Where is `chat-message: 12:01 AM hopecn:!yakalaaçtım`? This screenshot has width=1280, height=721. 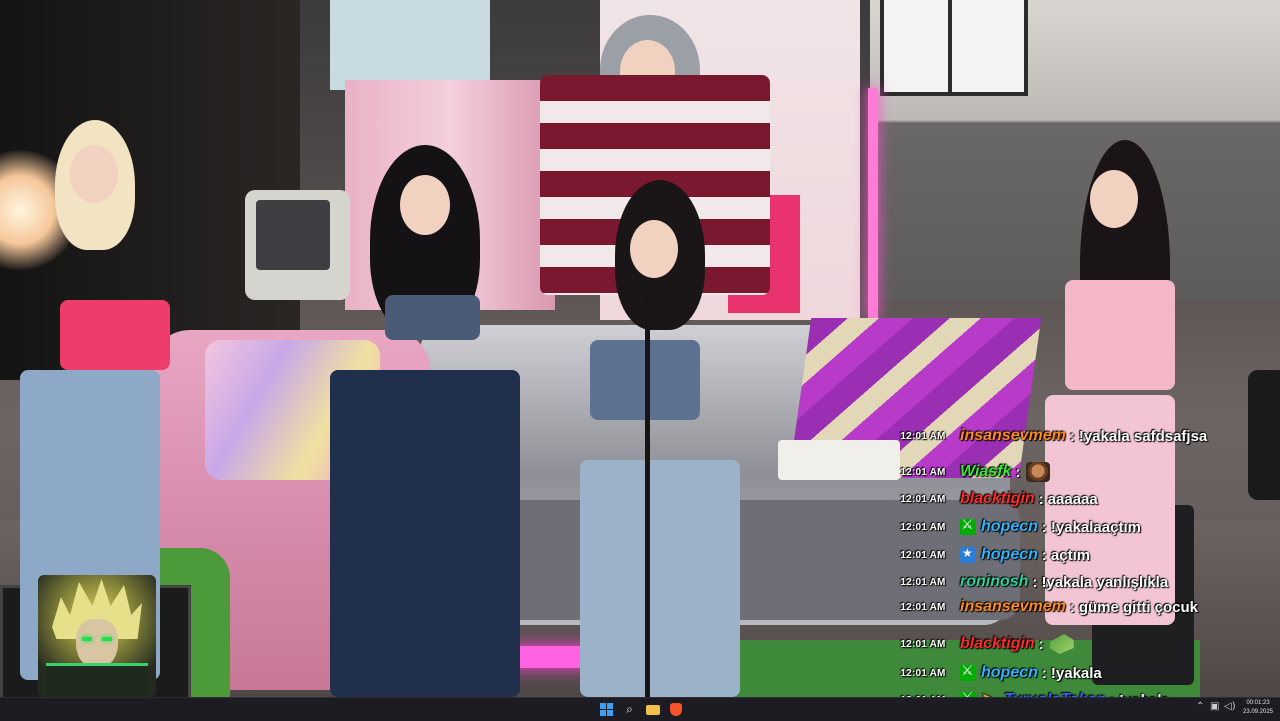
chat-message: 12:01 AM hopecn:!yakalaaçtım is located at coordinates (1013, 527).